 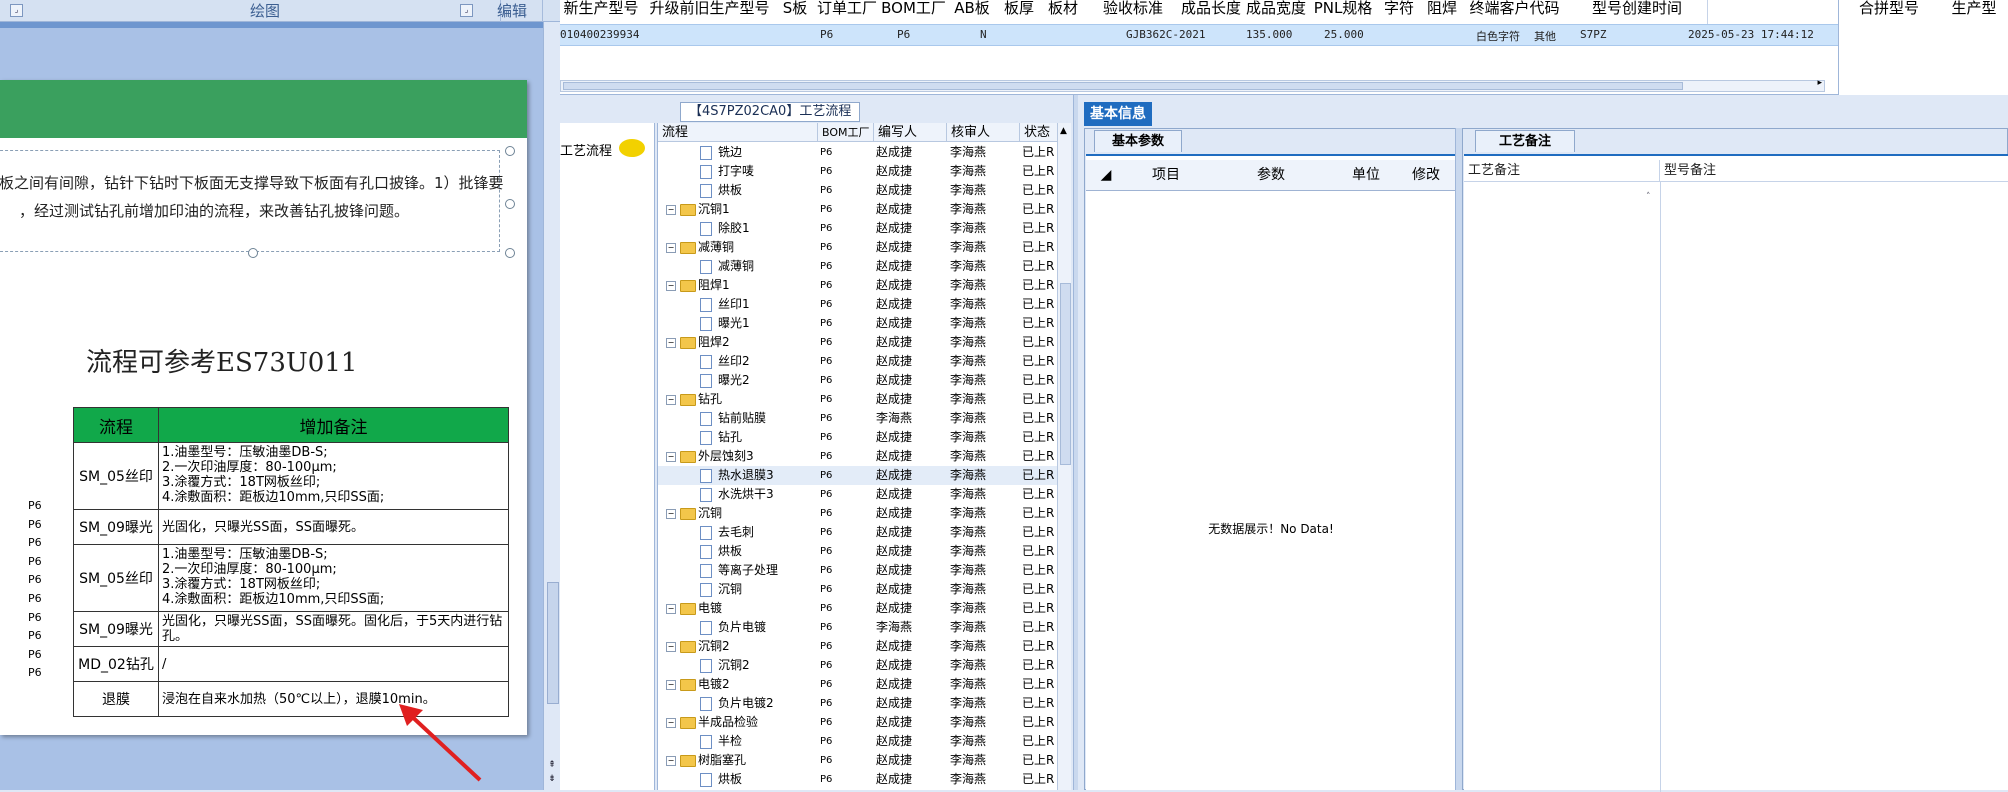 I want to click on tree-row: 半检 P6 赵成捷 李海燕 已上R, so click(x=858, y=741).